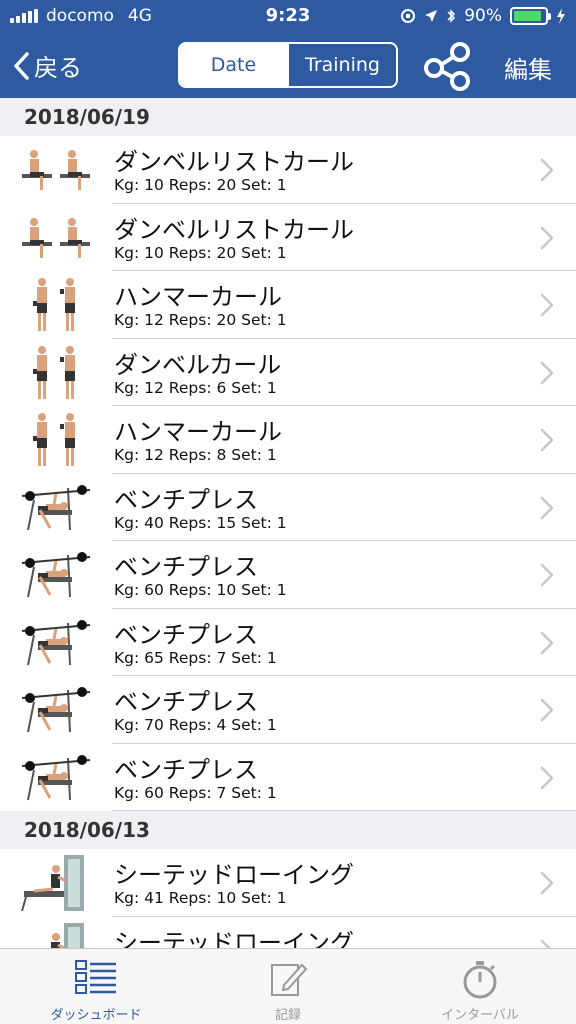 The image size is (576, 1024). Describe the element at coordinates (480, 980) in the screenshot. I see `stopwatch-icon` at that location.